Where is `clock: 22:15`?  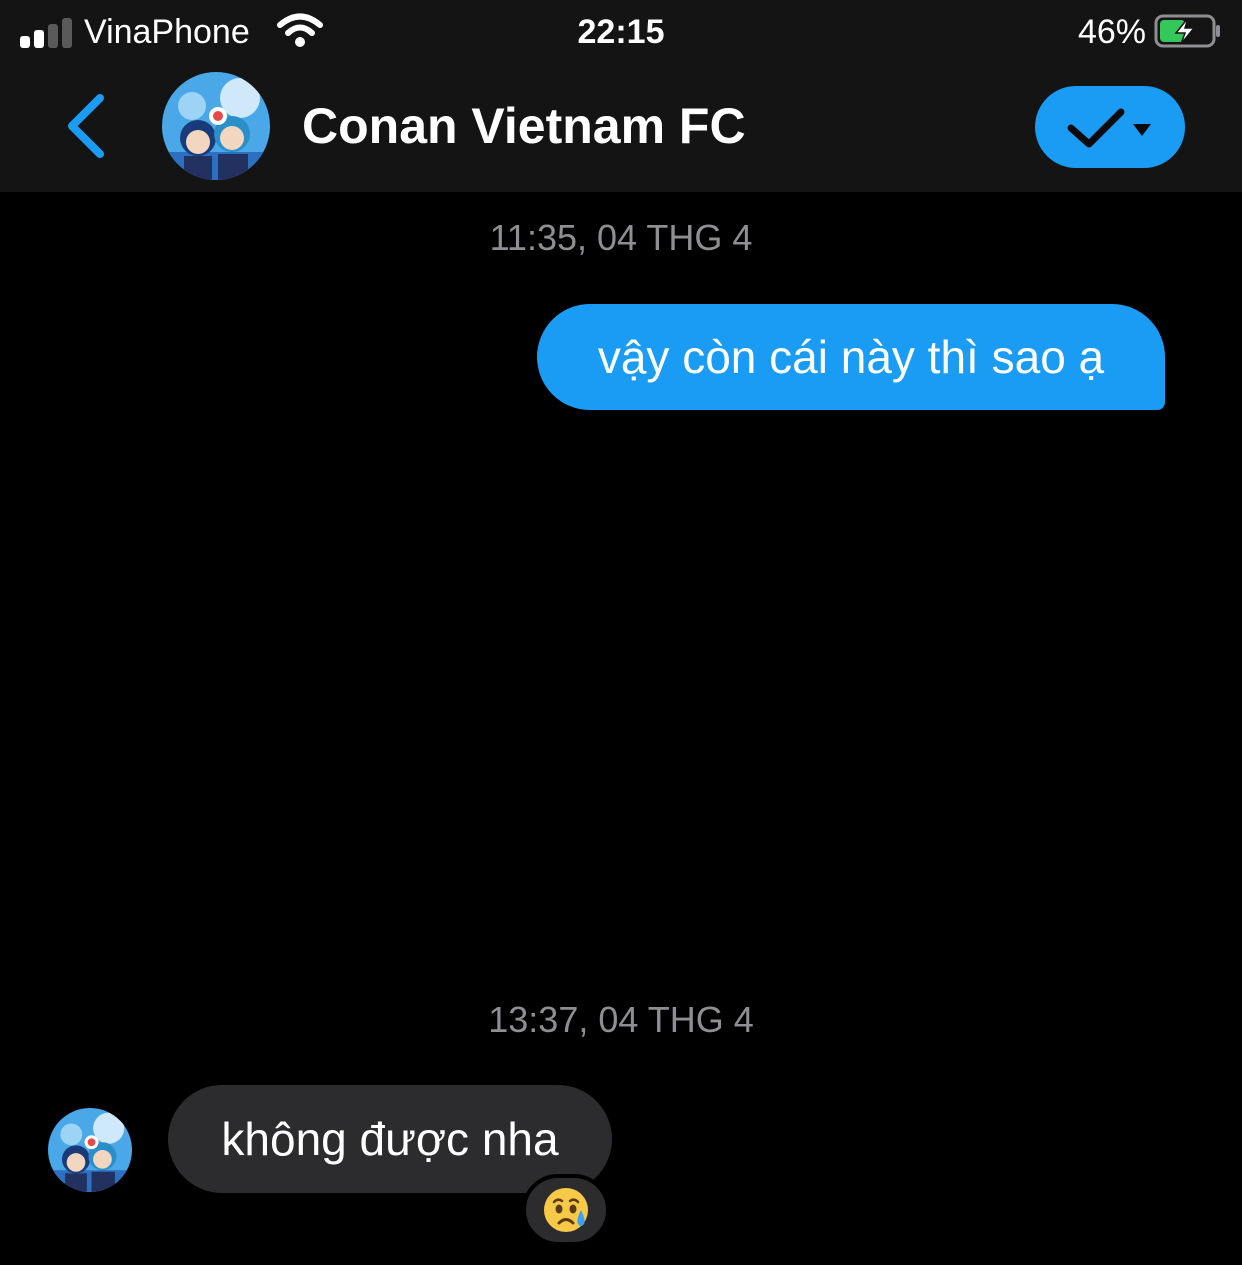 clock: 22:15 is located at coordinates (621, 32).